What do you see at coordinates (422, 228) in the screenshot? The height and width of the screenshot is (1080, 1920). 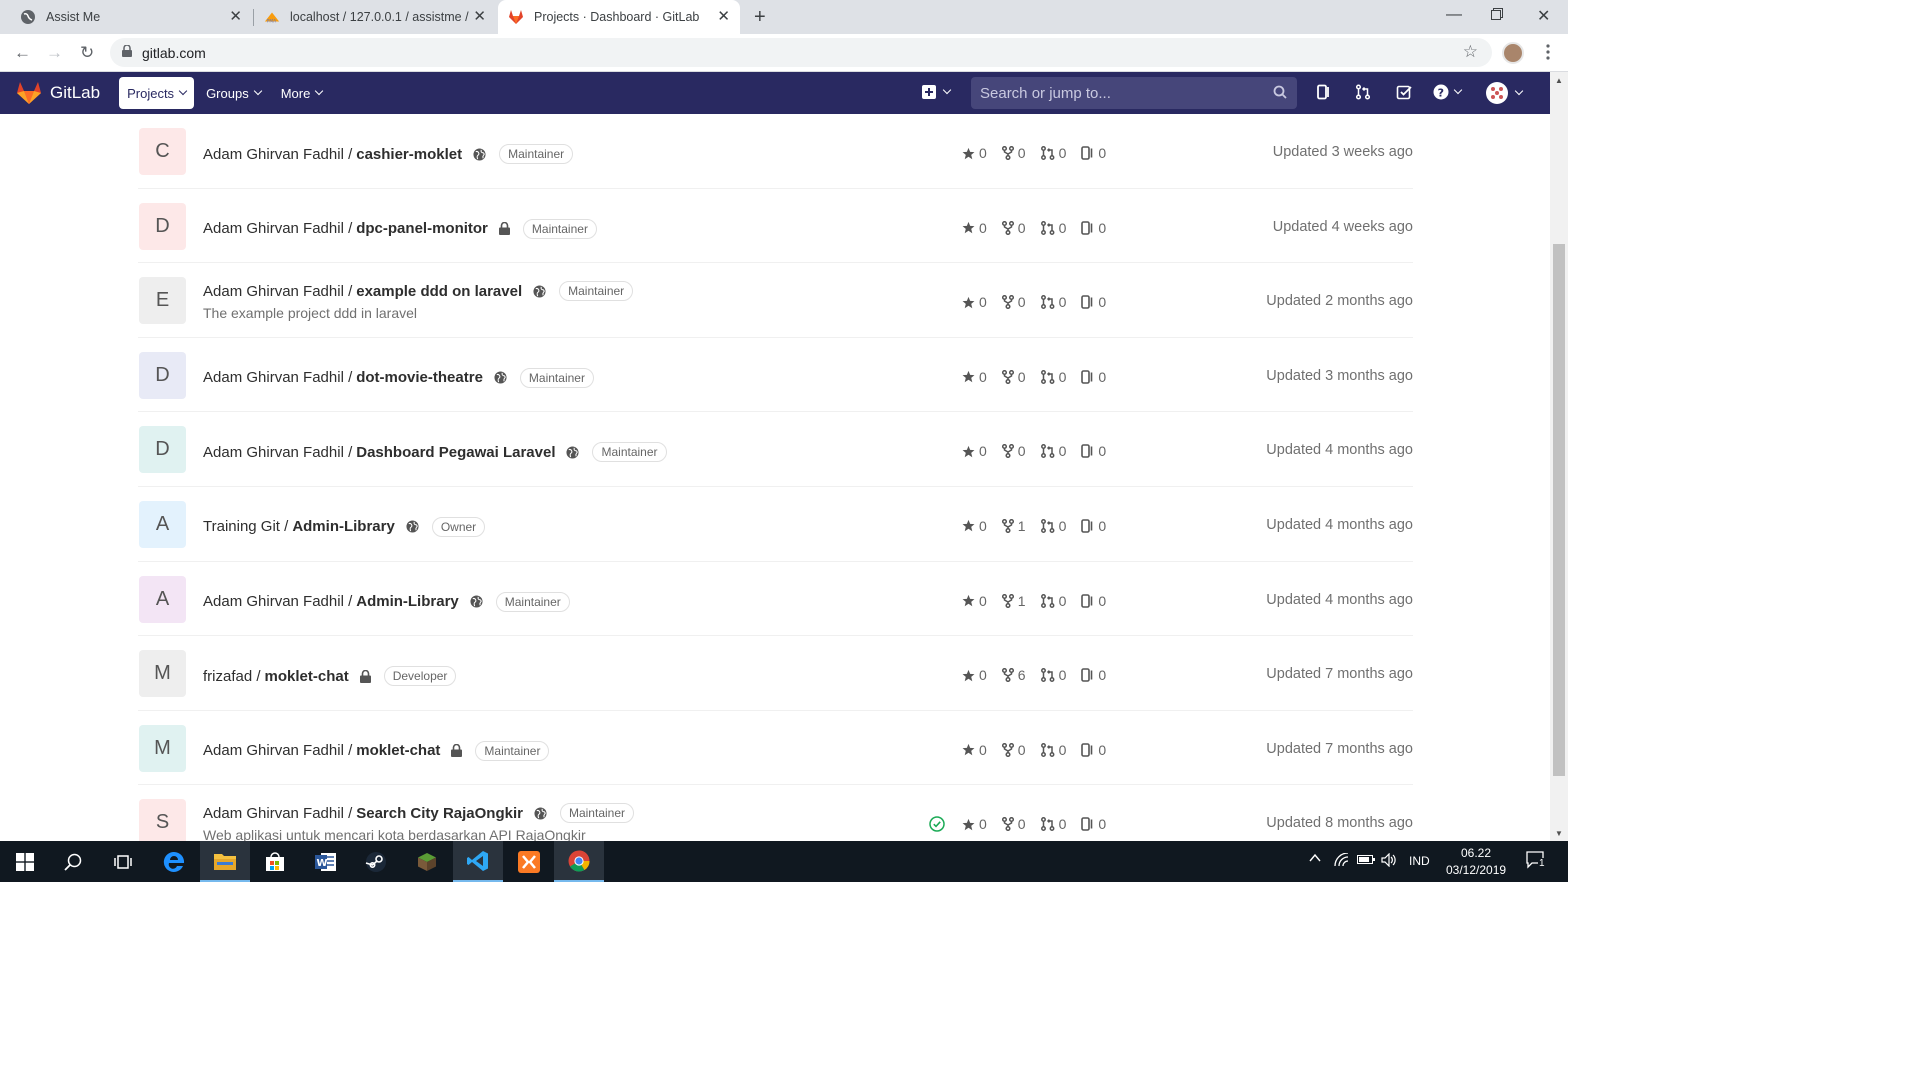 I see `project-name: dpc-panel-monitor` at bounding box center [422, 228].